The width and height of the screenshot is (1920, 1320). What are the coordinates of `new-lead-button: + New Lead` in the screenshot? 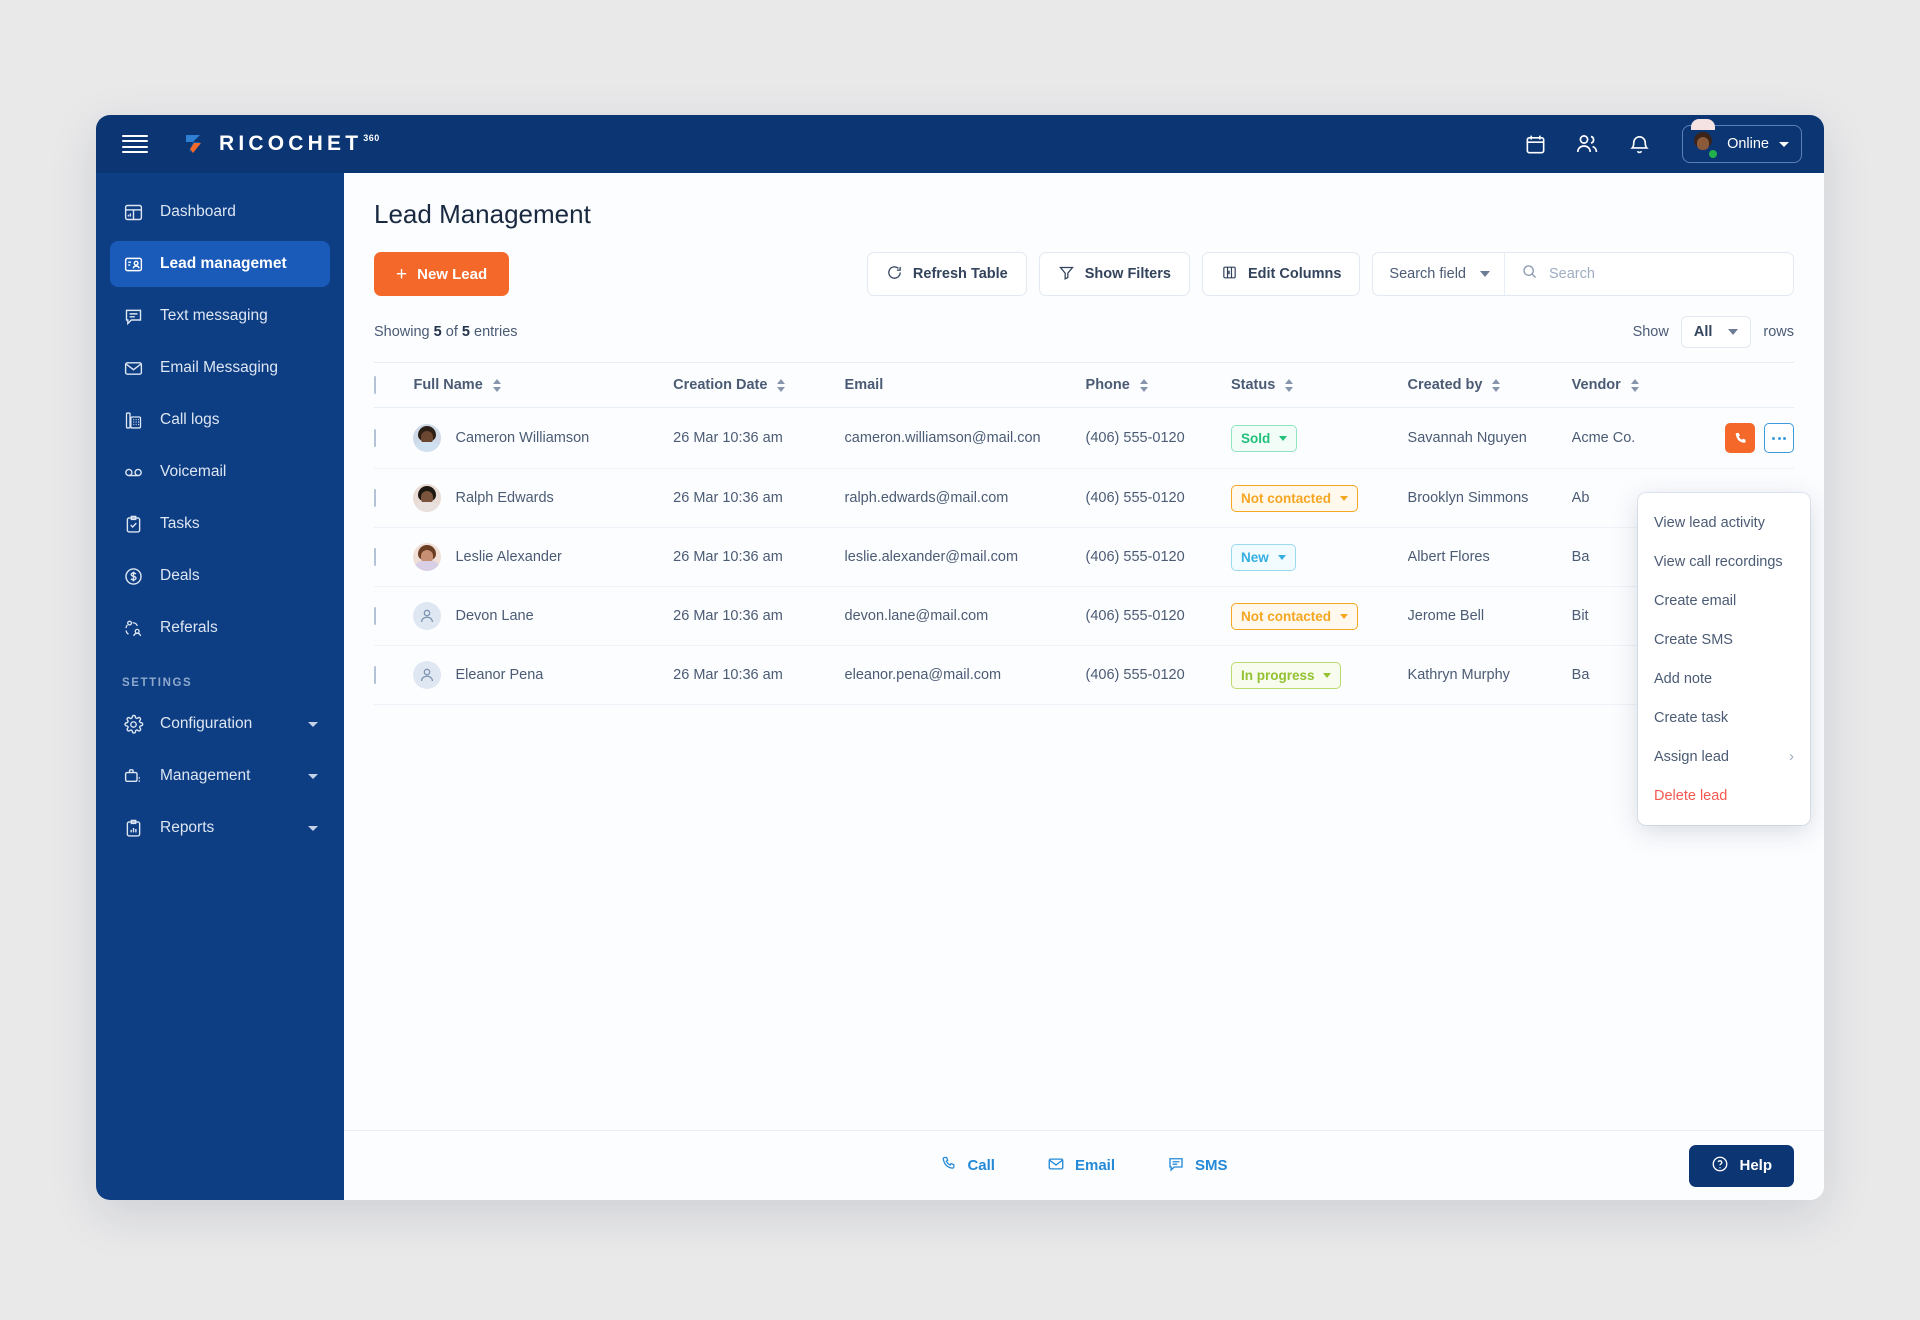 It's located at (442, 274).